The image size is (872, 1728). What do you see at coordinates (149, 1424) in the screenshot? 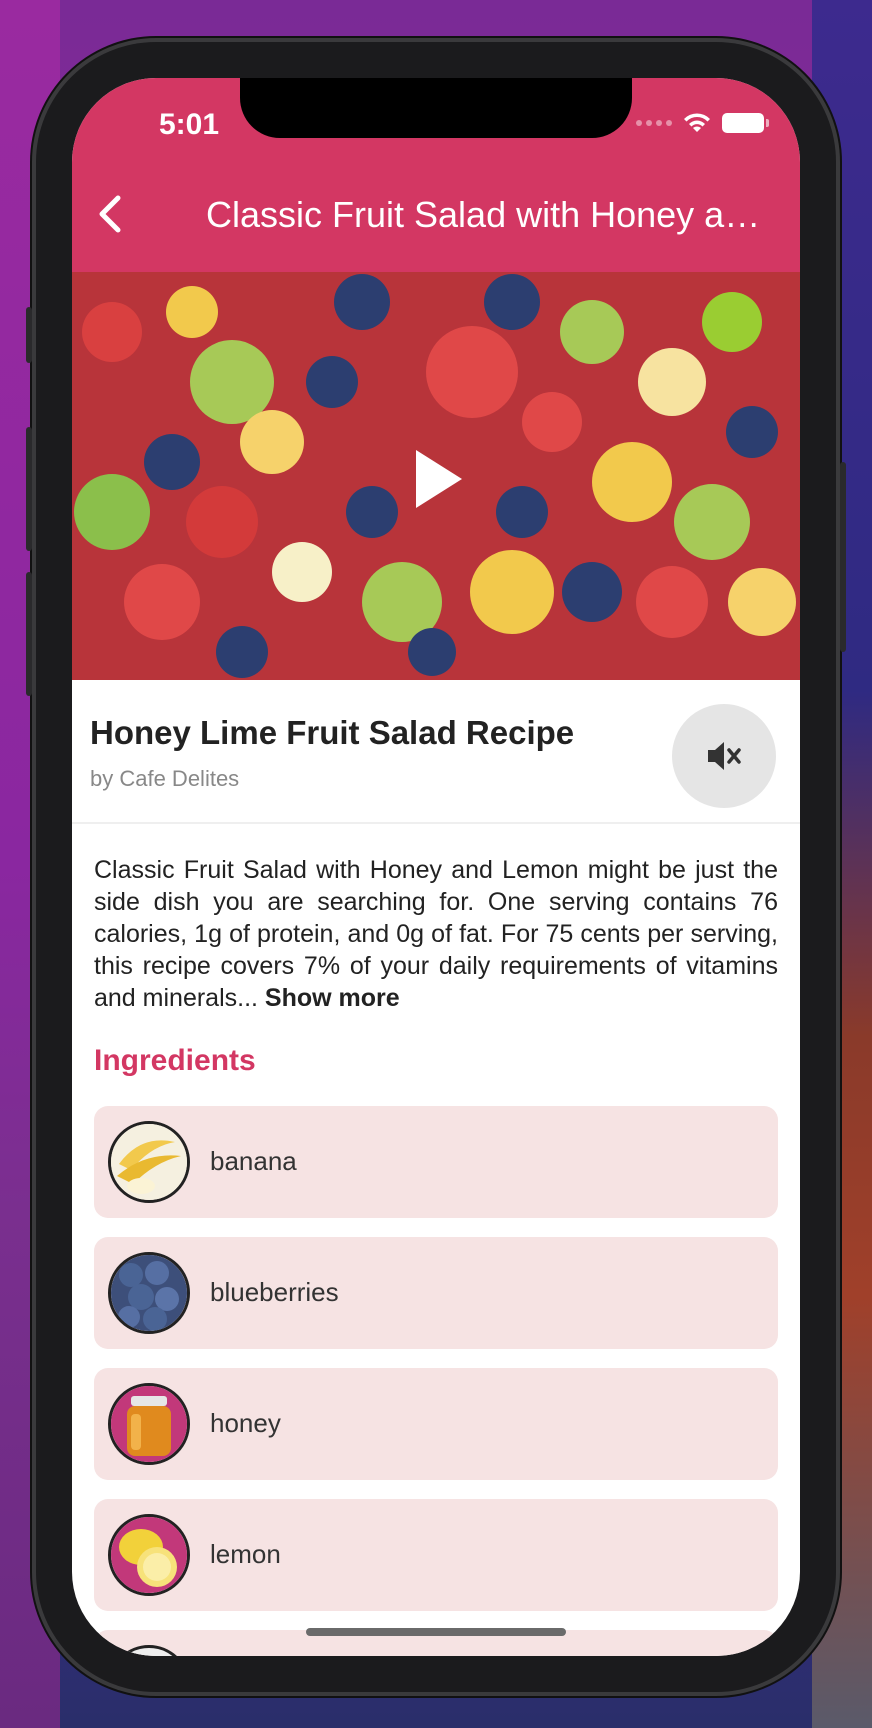
I see `honey-image` at bounding box center [149, 1424].